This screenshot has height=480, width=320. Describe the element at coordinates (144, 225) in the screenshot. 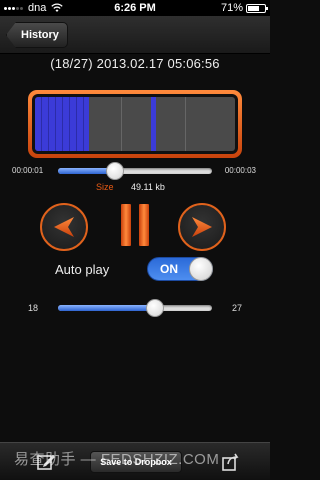

I see `pause-icon-bar` at that location.